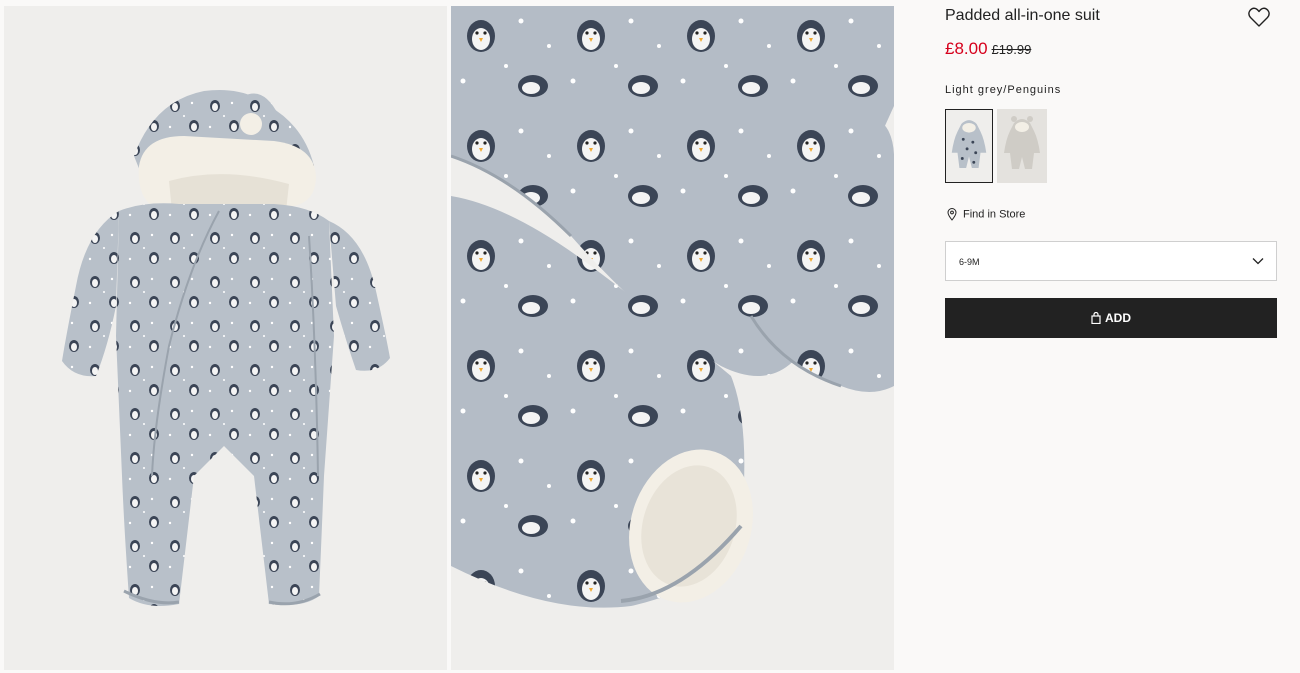 This screenshot has height=673, width=1300. What do you see at coordinates (994, 214) in the screenshot?
I see `find-in-store-label: Find in Store` at bounding box center [994, 214].